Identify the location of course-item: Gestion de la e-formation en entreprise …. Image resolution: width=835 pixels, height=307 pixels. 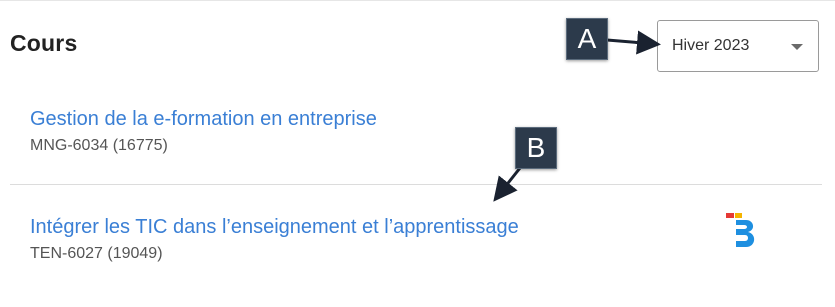
(203, 131).